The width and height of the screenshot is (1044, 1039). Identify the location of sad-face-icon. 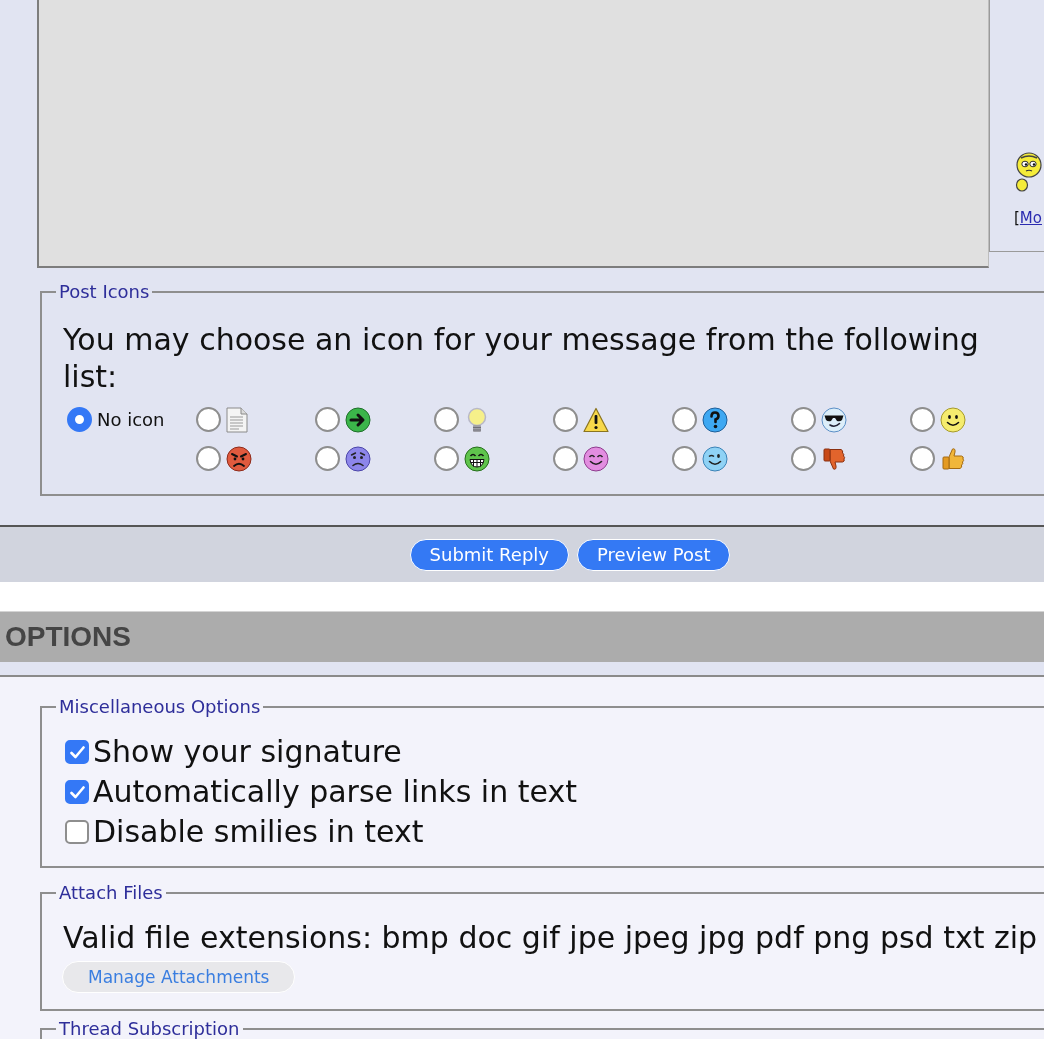
(358, 458).